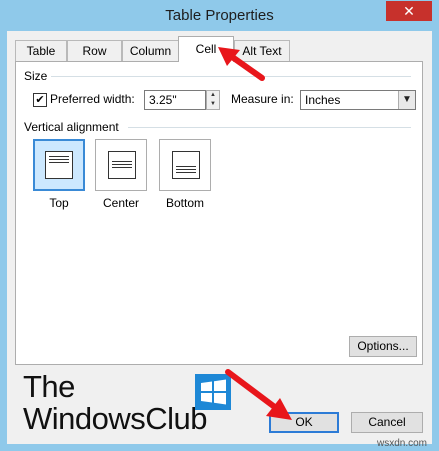 This screenshot has width=439, height=451. What do you see at coordinates (358, 100) in the screenshot?
I see `measure-in-select: Inches ▼` at bounding box center [358, 100].